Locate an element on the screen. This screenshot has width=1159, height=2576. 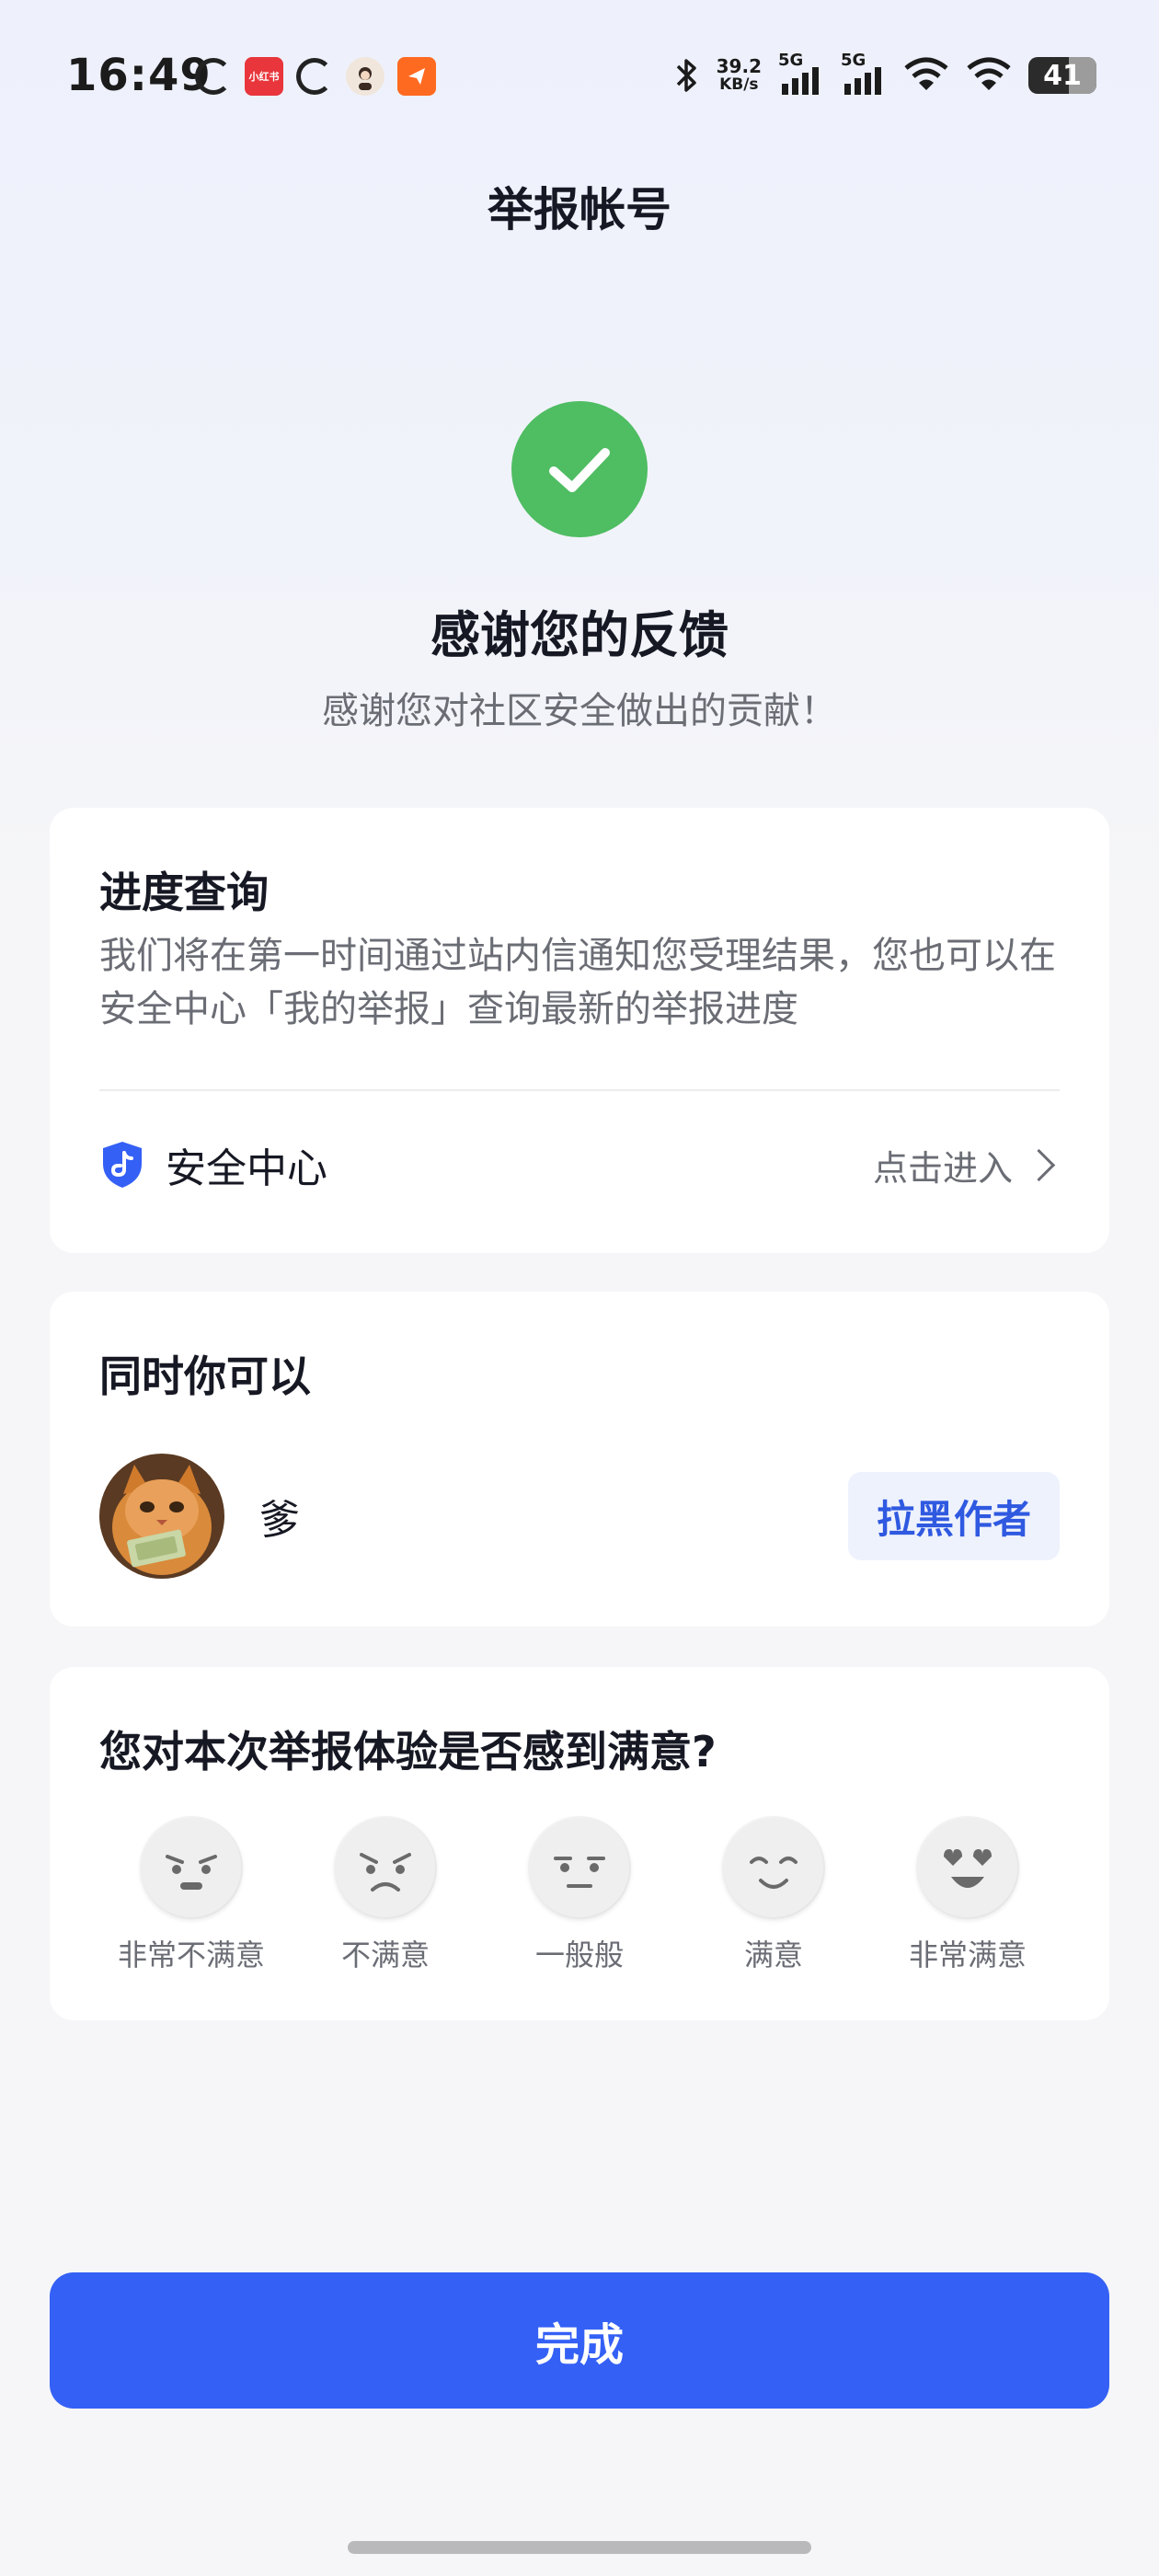
result-title: 感谢您的反馈 is located at coordinates (579, 635).